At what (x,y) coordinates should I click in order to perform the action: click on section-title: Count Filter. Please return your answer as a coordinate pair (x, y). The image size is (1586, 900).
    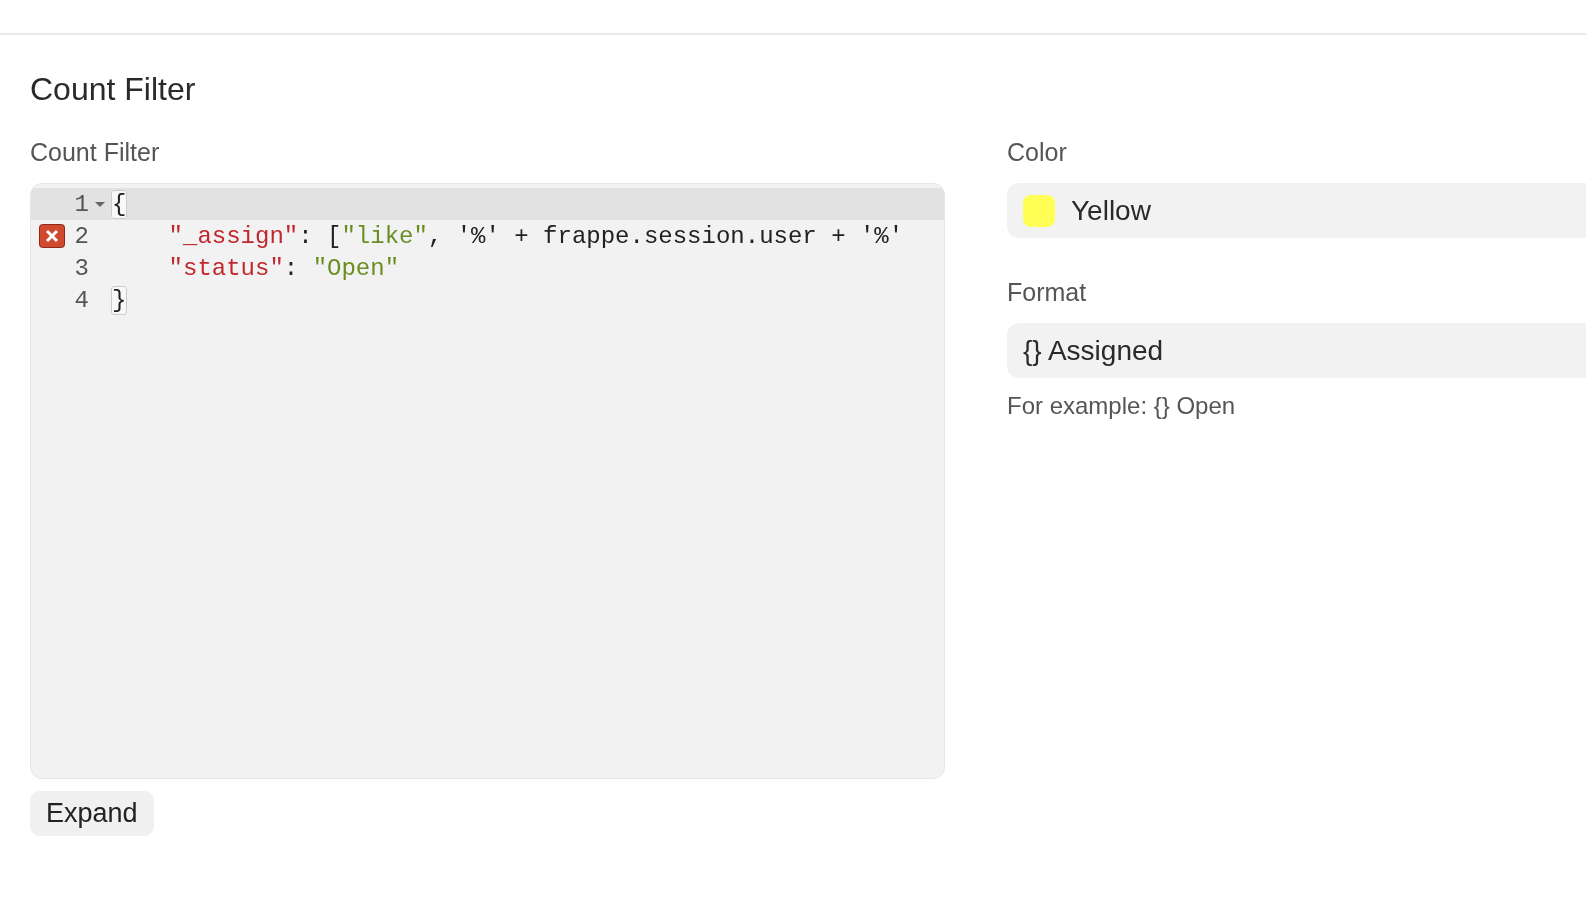
    Looking at the image, I should click on (113, 89).